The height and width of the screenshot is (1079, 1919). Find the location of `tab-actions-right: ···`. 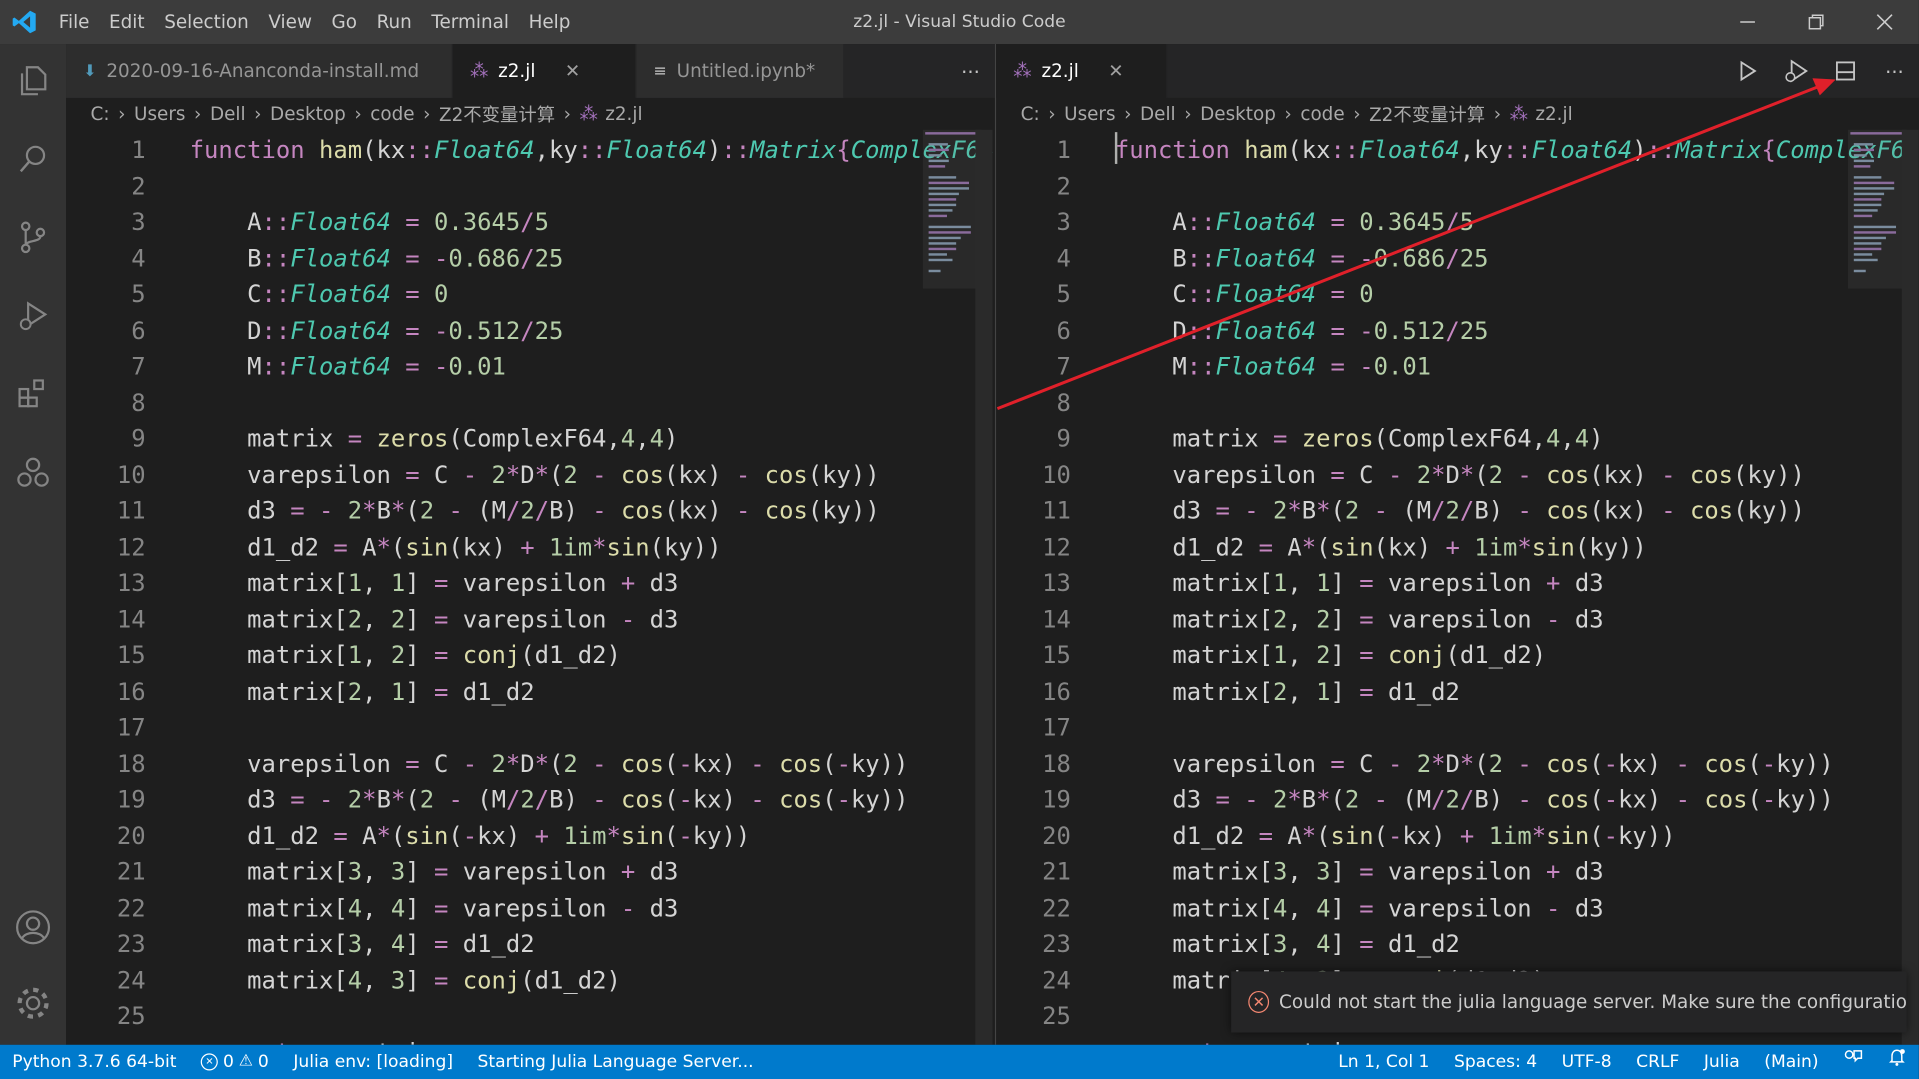

tab-actions-right: ··· is located at coordinates (1821, 71).